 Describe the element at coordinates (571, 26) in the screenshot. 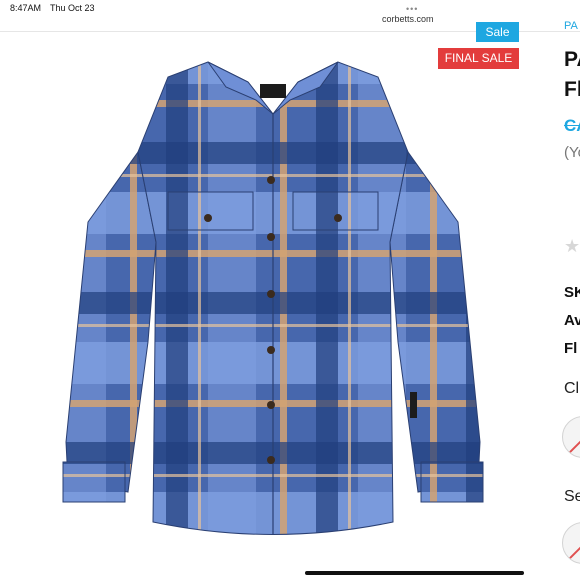

I see `product-category-link: PA` at that location.